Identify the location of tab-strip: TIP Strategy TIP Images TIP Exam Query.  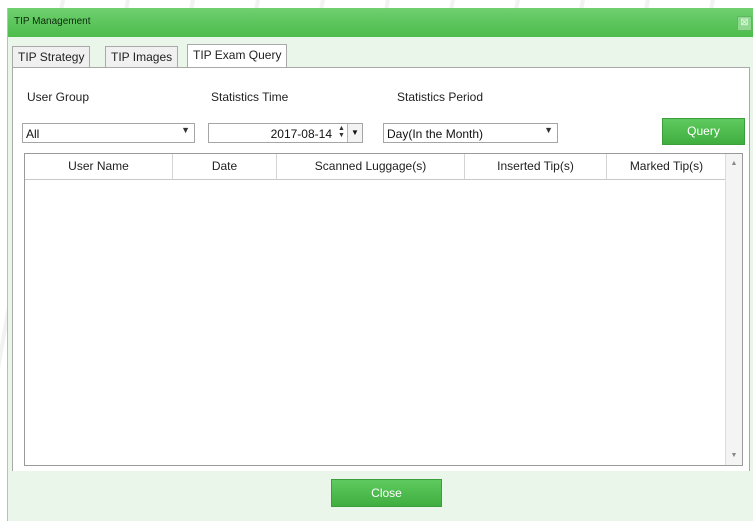
(382, 56).